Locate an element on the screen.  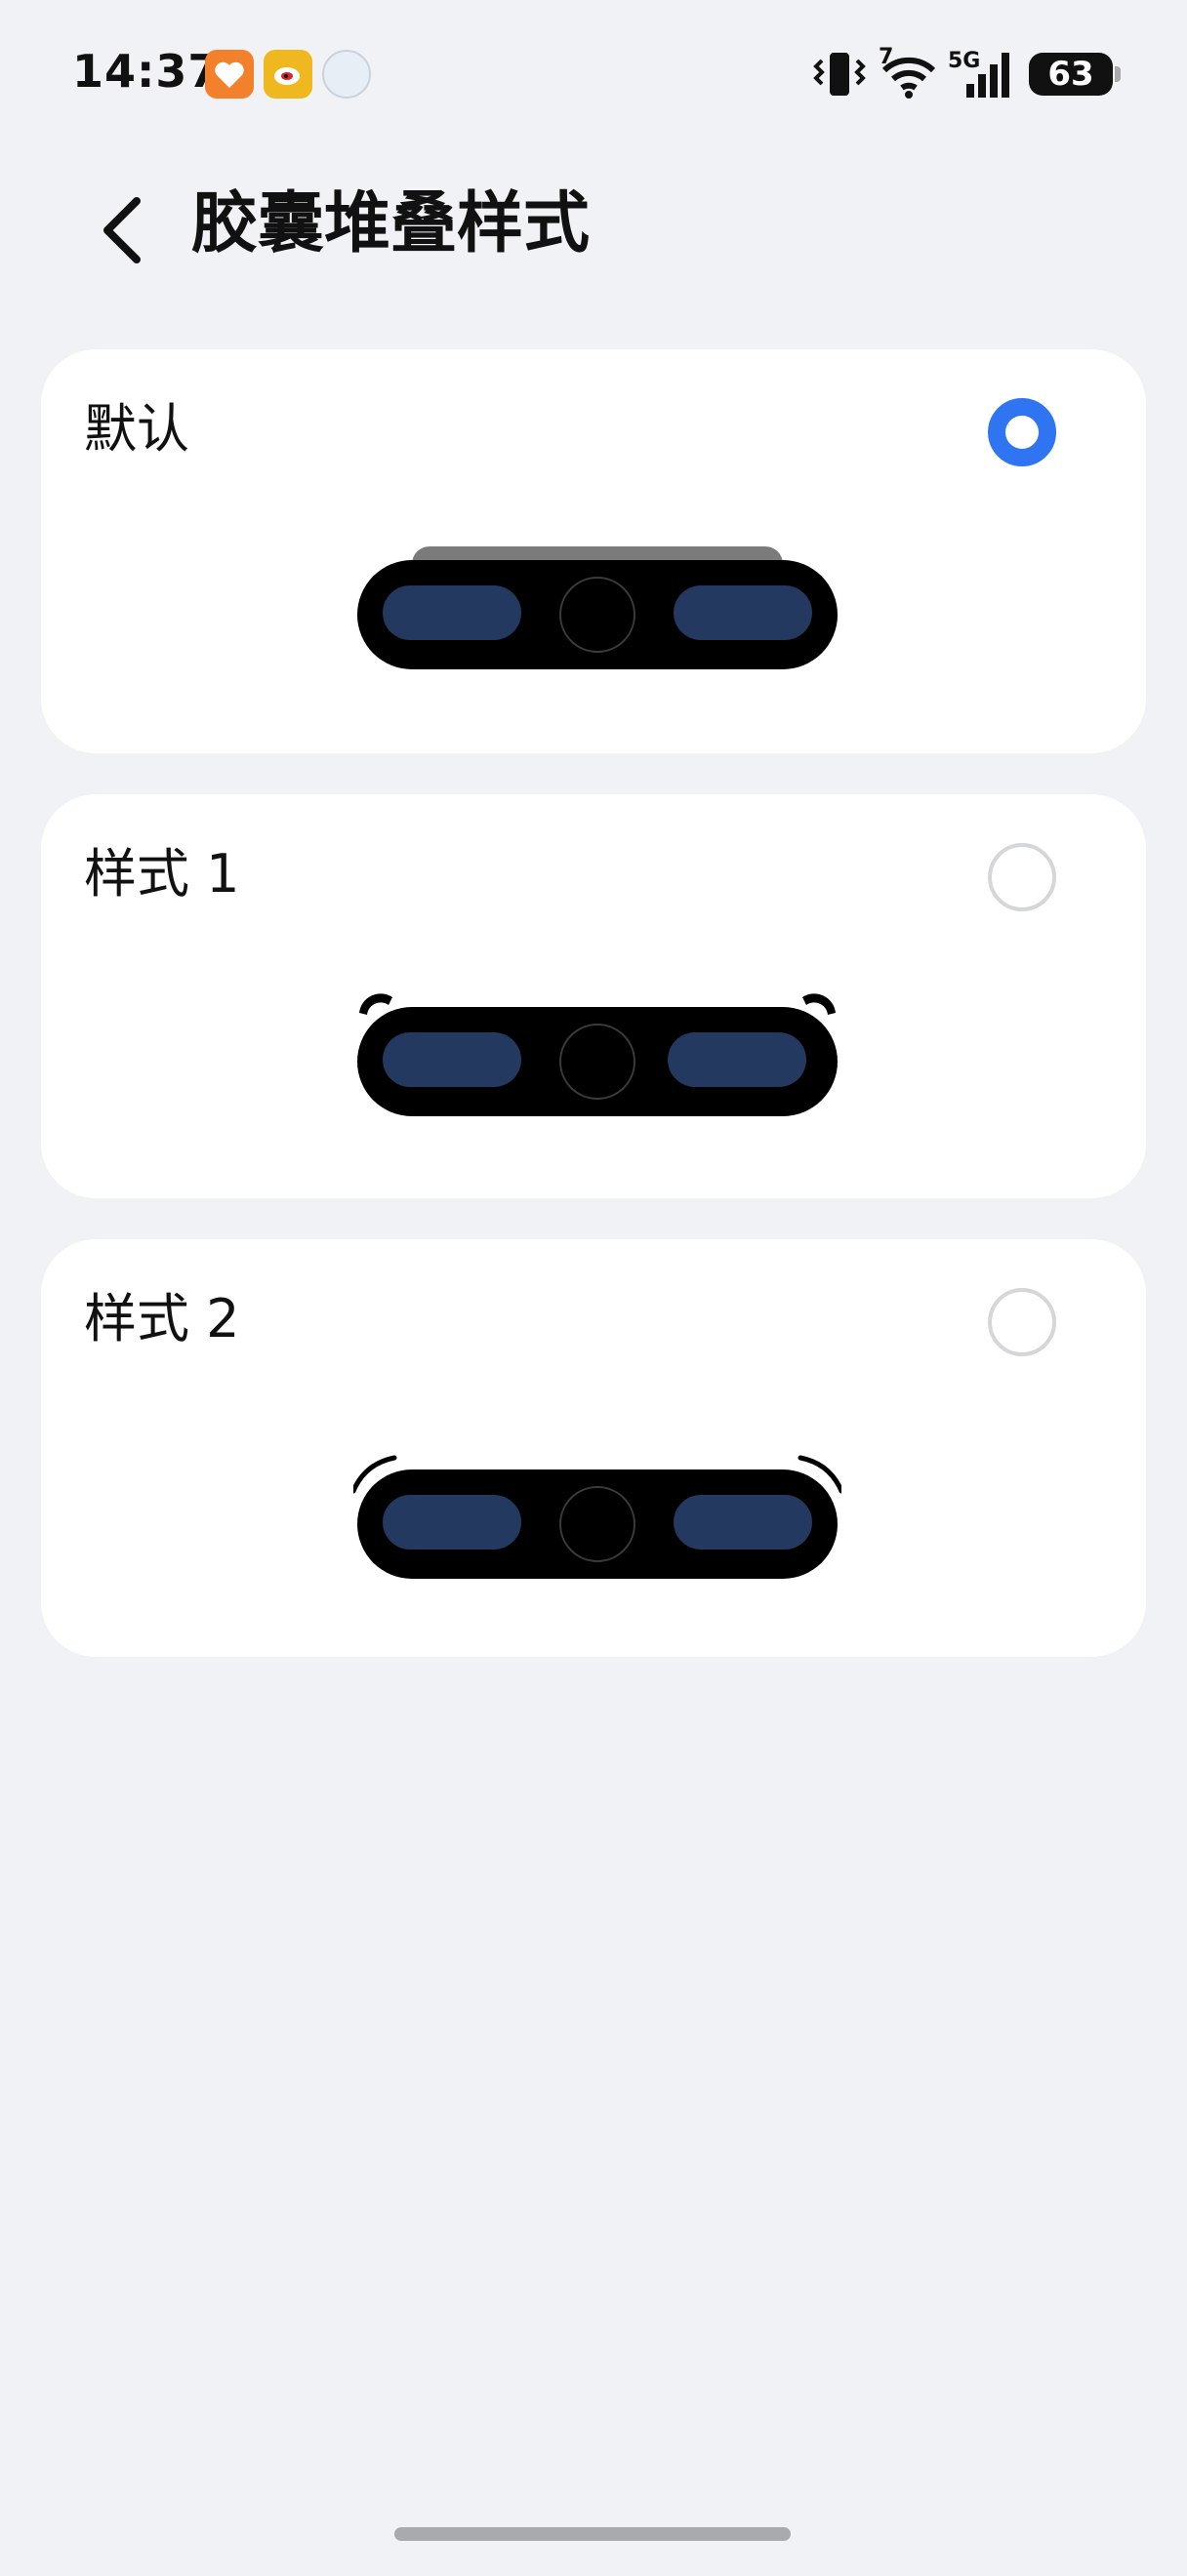
option-card-style-1: 样式 1 is located at coordinates (593, 996).